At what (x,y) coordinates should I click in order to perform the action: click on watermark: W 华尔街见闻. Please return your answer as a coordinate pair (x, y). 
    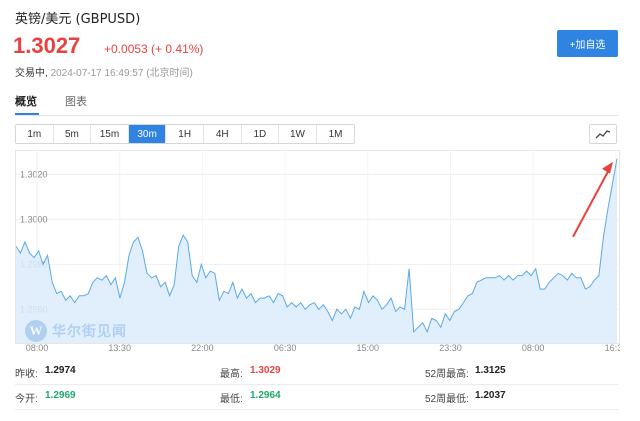
    Looking at the image, I should click on (76, 331).